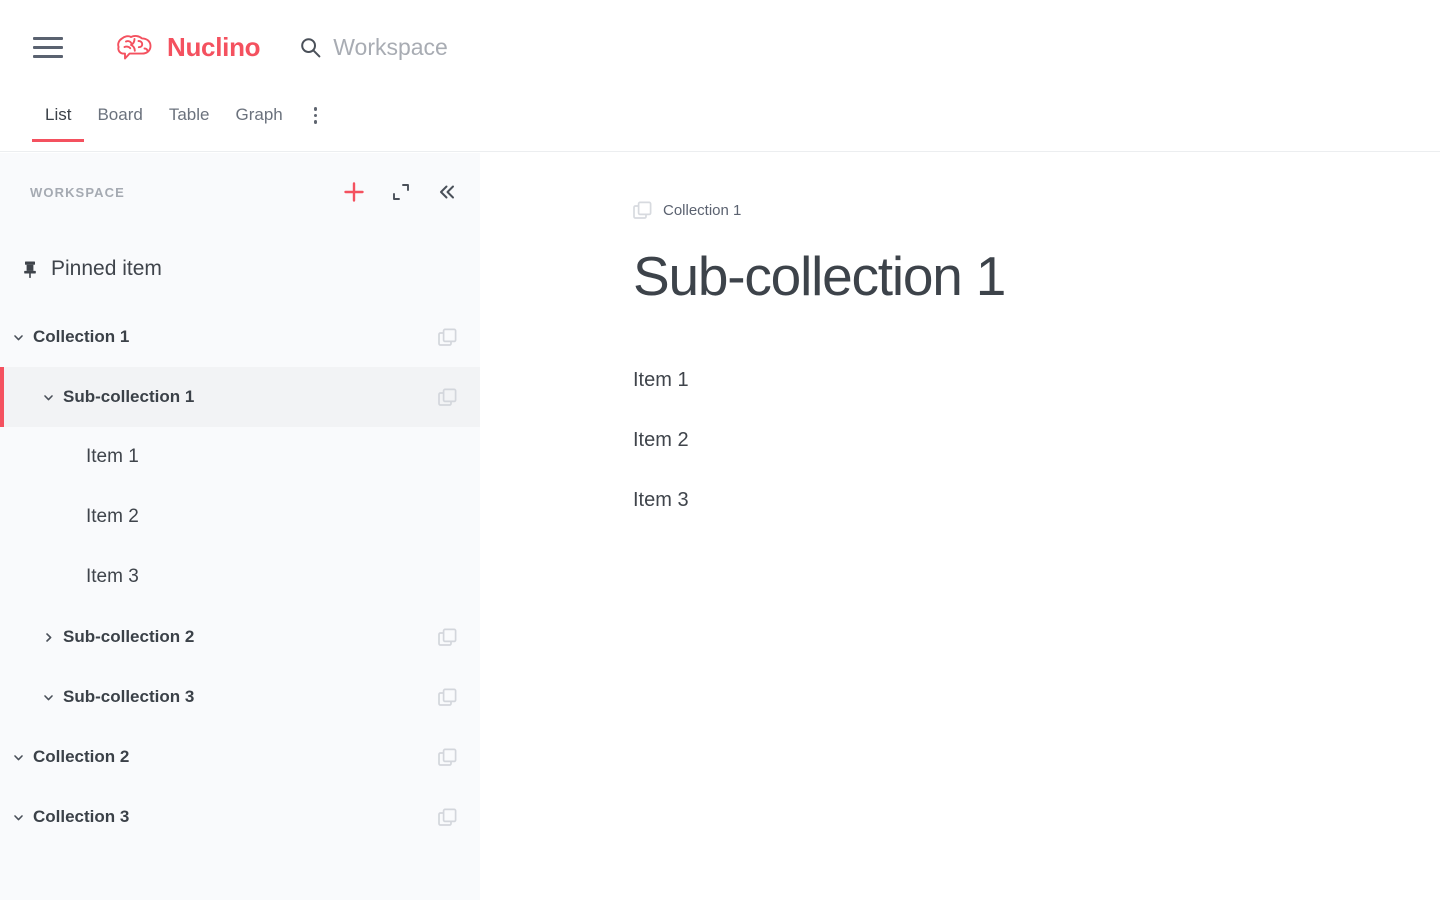  Describe the element at coordinates (129, 396) in the screenshot. I see `sidebar-item-label: Sub-collection 1` at that location.